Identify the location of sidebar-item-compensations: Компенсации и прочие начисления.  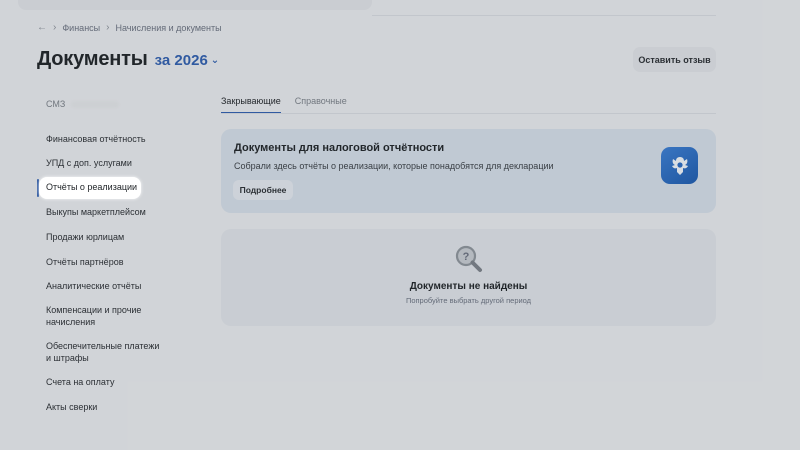
(92, 316).